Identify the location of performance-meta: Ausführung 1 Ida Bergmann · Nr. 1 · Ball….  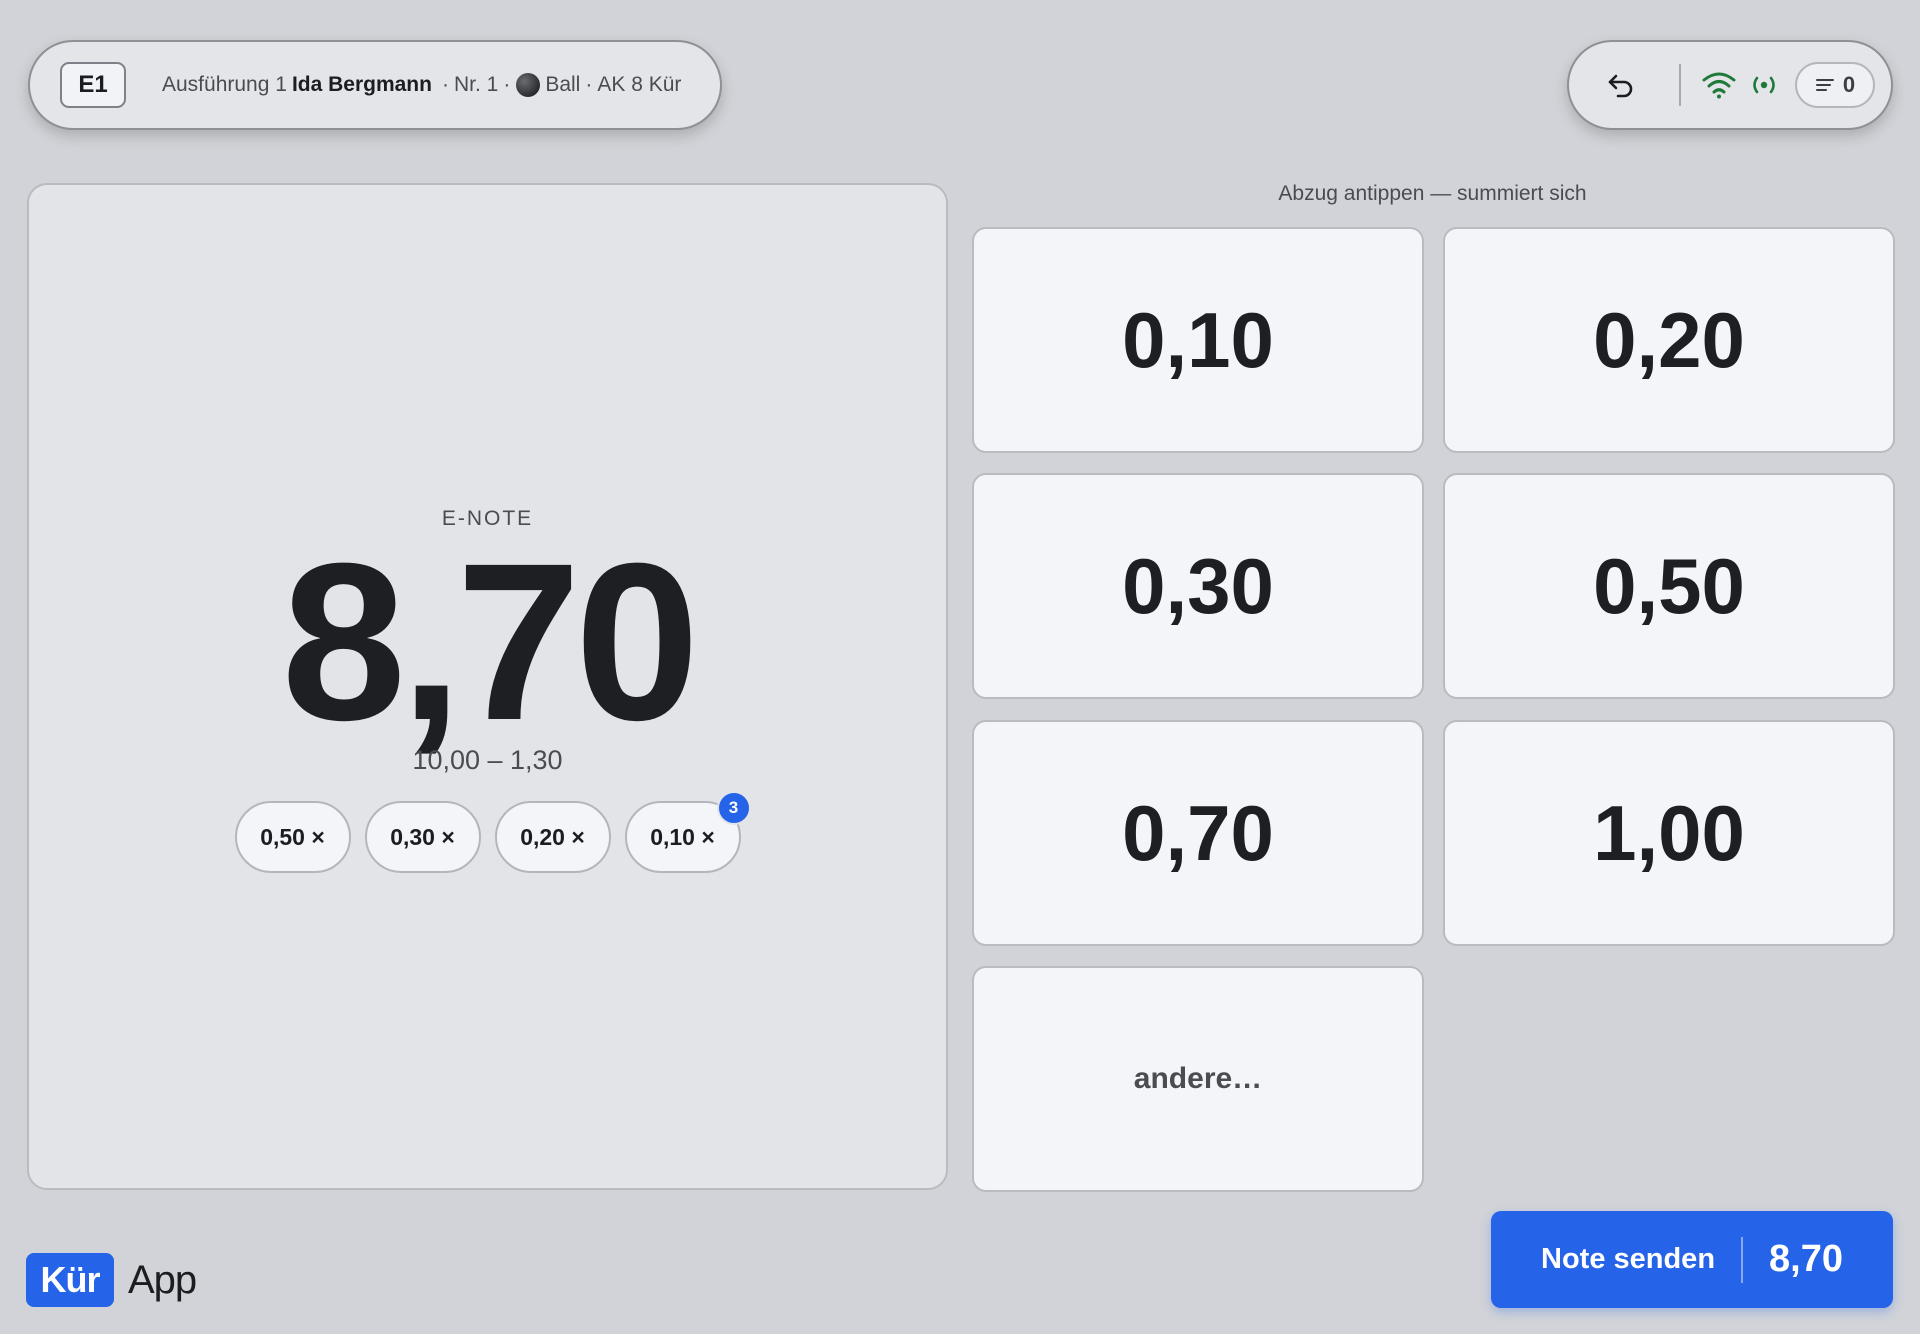
(421, 85).